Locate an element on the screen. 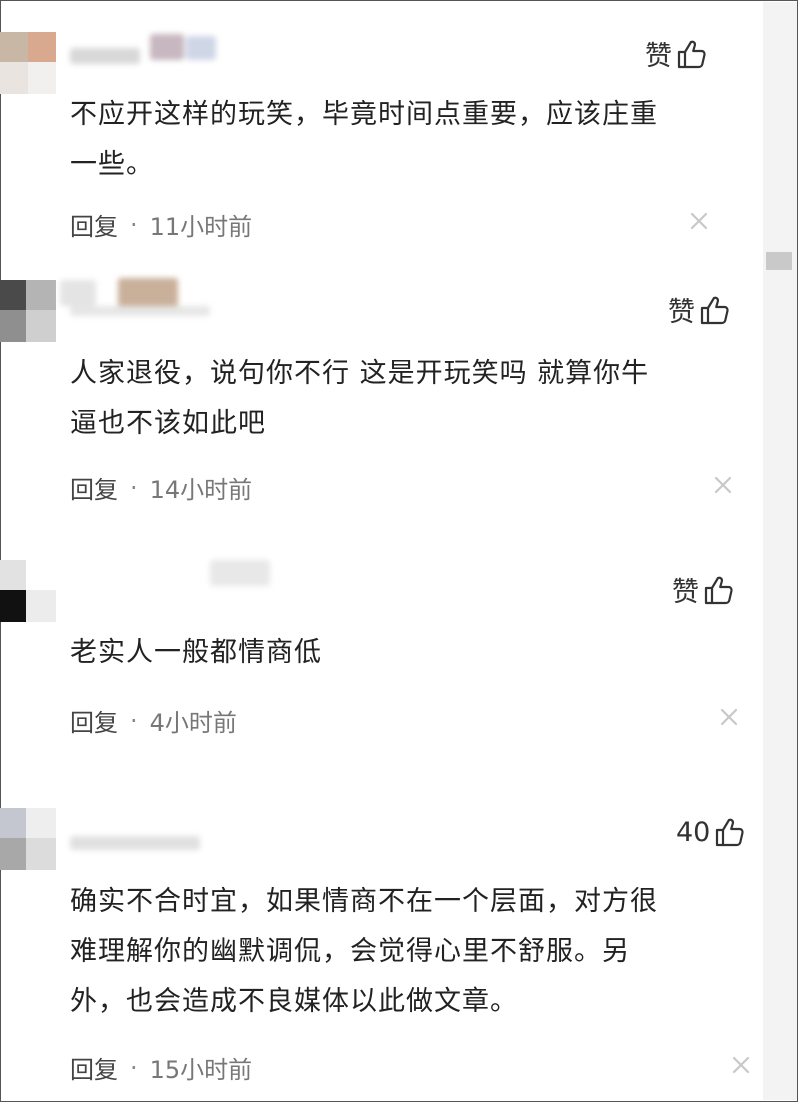 The height and width of the screenshot is (1104, 800). timestamp: 14小时前 is located at coordinates (201, 490).